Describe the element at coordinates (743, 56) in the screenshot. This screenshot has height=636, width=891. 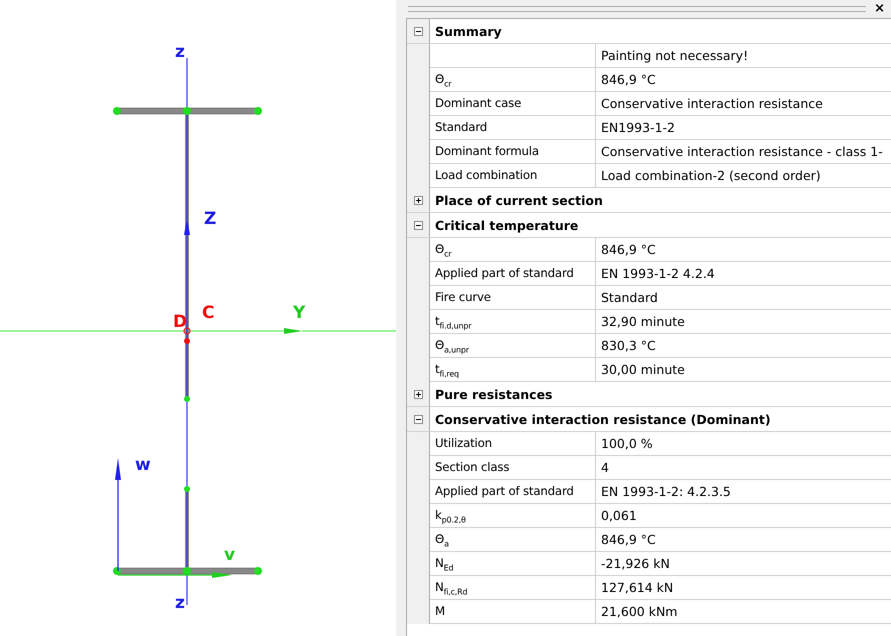
I see `property-value: Painting not necessary!` at that location.